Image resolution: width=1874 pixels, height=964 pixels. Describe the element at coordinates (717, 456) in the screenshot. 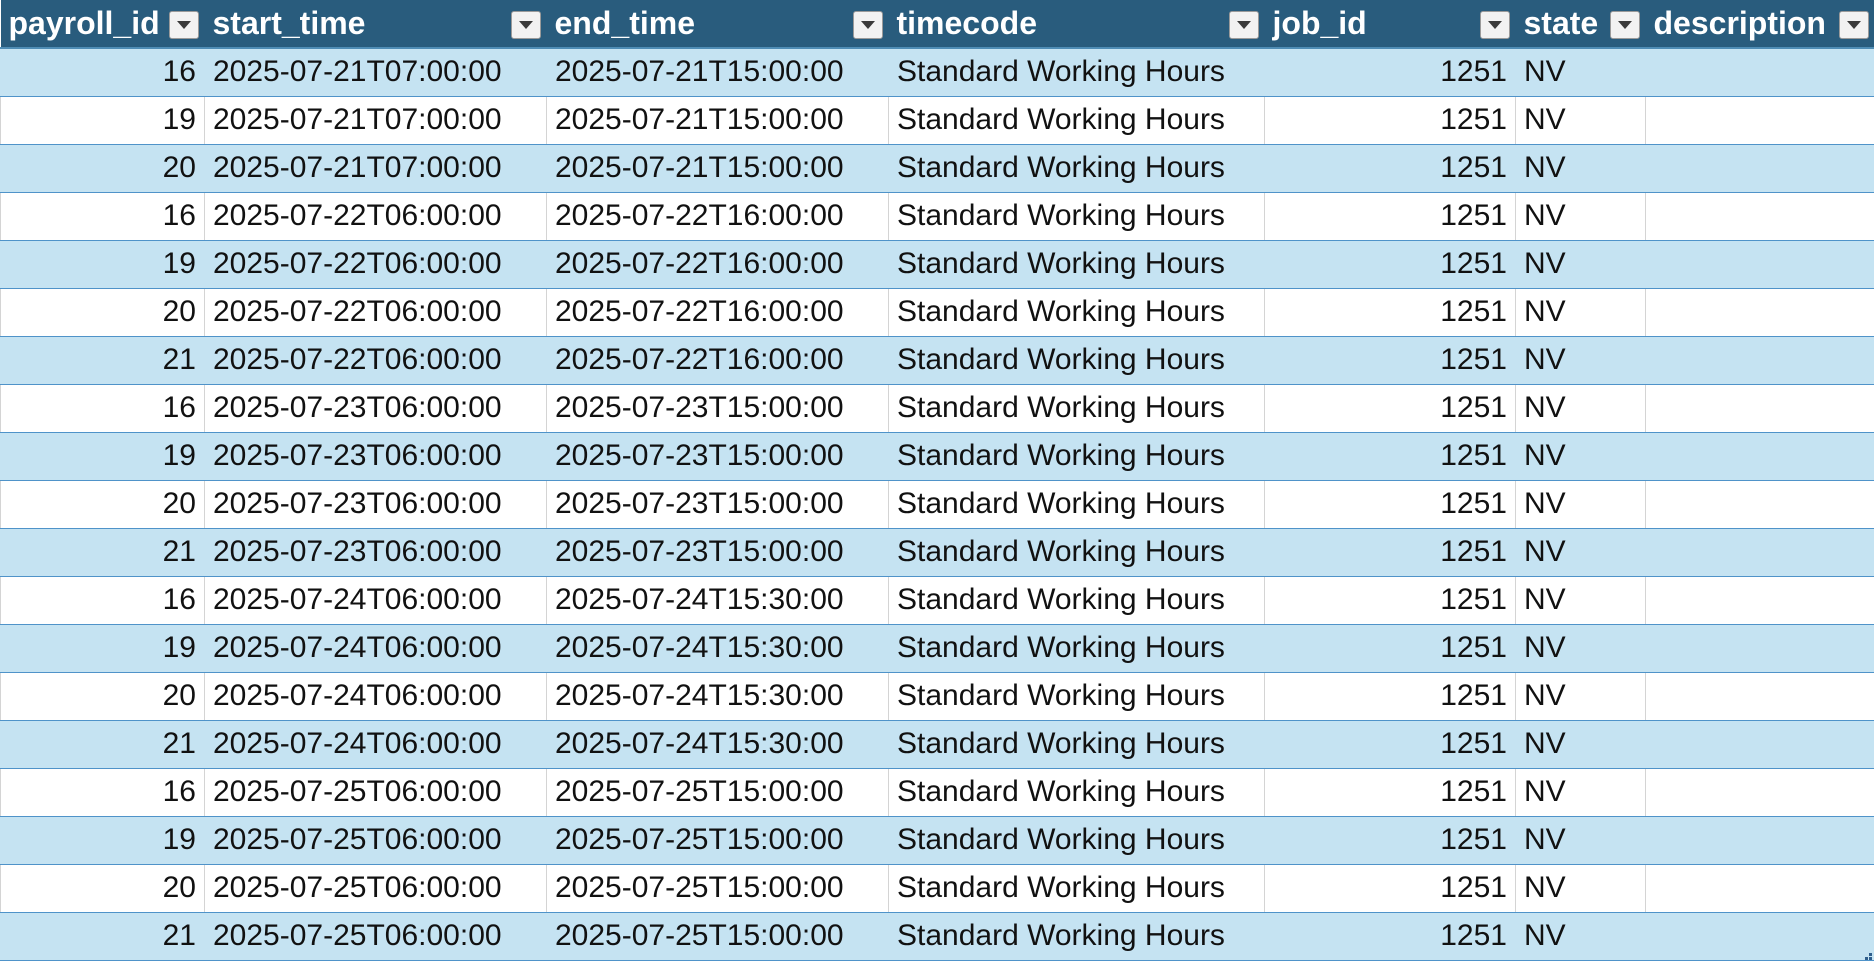

I see `cell-end-time: 2025-07-23T15:00:00` at that location.